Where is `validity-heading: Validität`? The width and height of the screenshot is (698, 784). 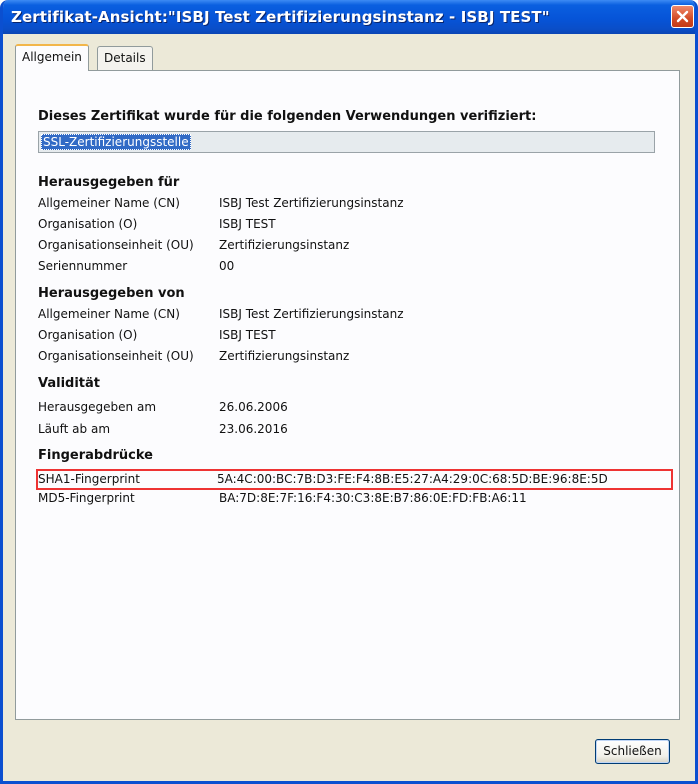 validity-heading: Validität is located at coordinates (69, 383).